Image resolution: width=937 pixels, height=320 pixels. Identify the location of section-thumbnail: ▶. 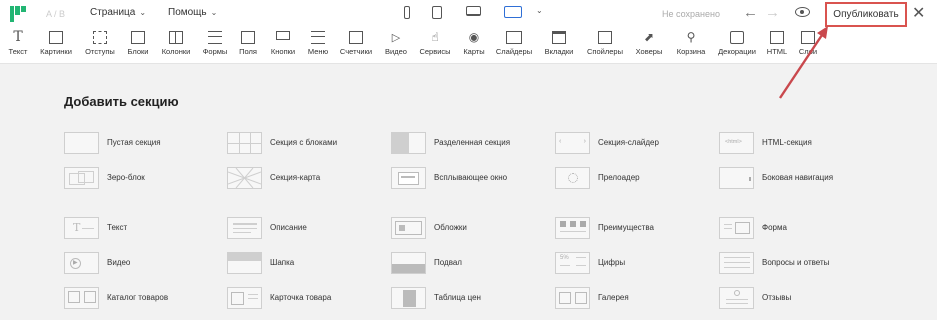
(81, 263).